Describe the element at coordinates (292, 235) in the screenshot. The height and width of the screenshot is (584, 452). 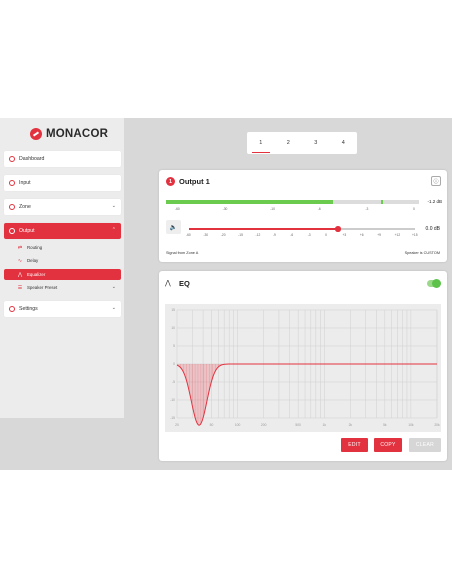
I see `volume-scale-label: -6` at that location.